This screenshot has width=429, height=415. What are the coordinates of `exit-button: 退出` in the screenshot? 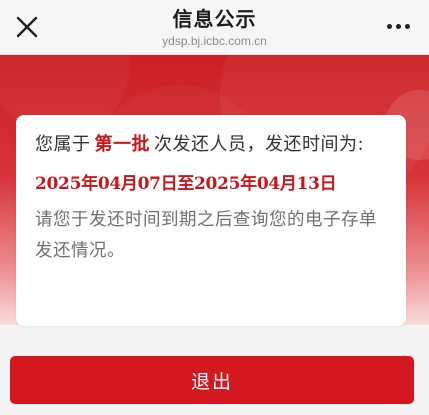 It's located at (212, 380).